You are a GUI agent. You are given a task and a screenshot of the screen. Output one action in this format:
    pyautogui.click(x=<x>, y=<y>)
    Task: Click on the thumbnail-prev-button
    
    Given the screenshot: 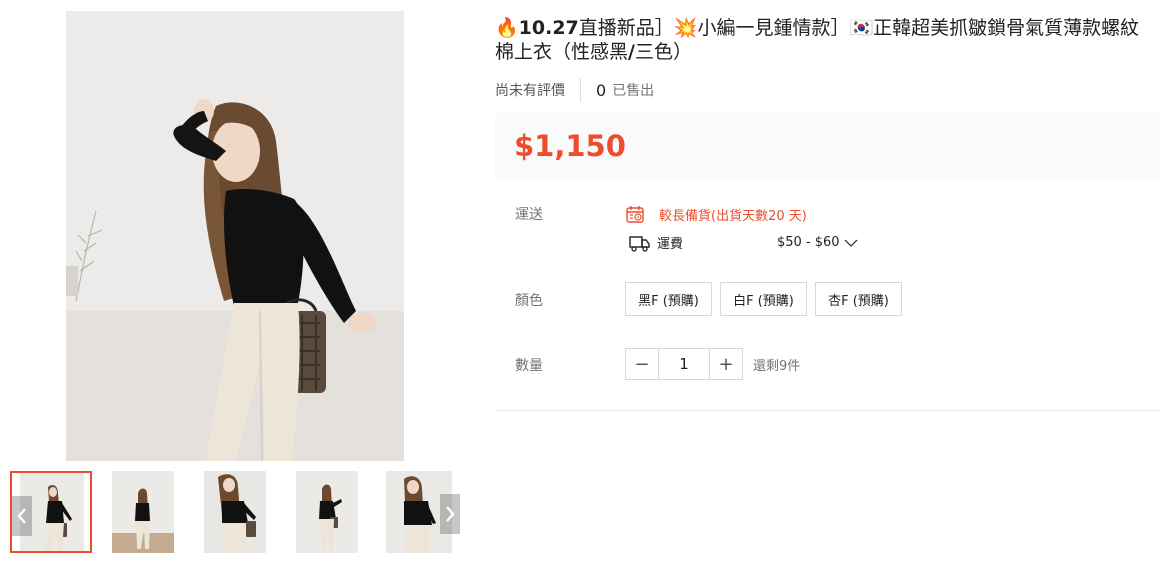 What is the action you would take?
    pyautogui.click(x=22, y=516)
    